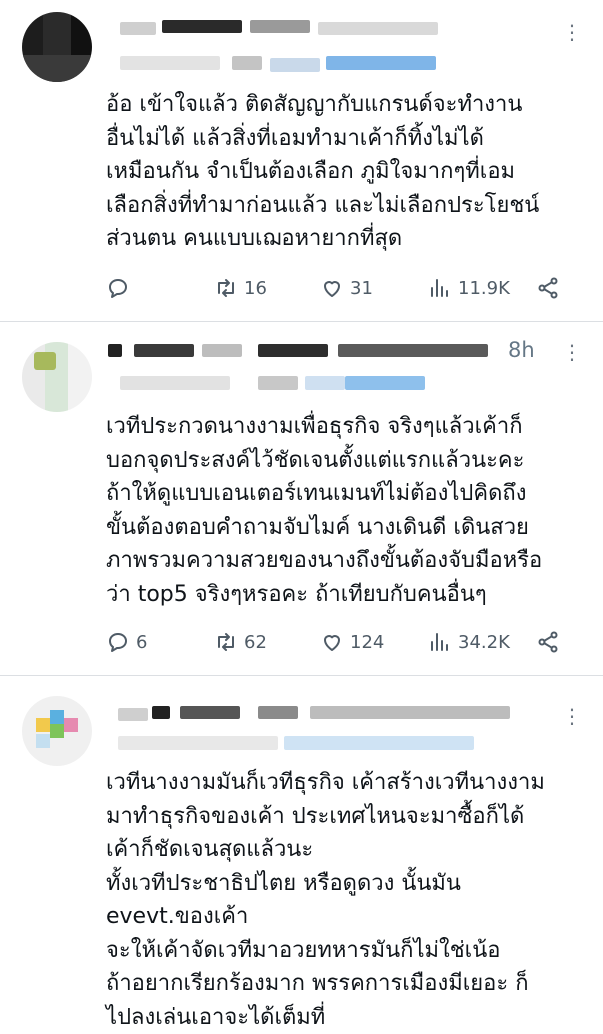 The image size is (603, 1034). I want to click on like-count: 31, so click(361, 288).